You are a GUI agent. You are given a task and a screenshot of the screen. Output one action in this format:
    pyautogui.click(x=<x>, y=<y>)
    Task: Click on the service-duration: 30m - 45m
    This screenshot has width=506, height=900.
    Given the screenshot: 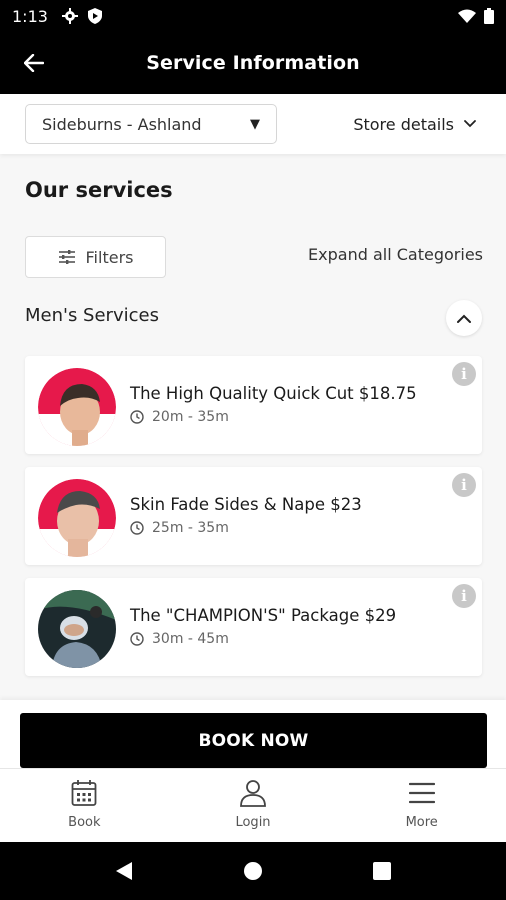 What is the action you would take?
    pyautogui.click(x=179, y=639)
    